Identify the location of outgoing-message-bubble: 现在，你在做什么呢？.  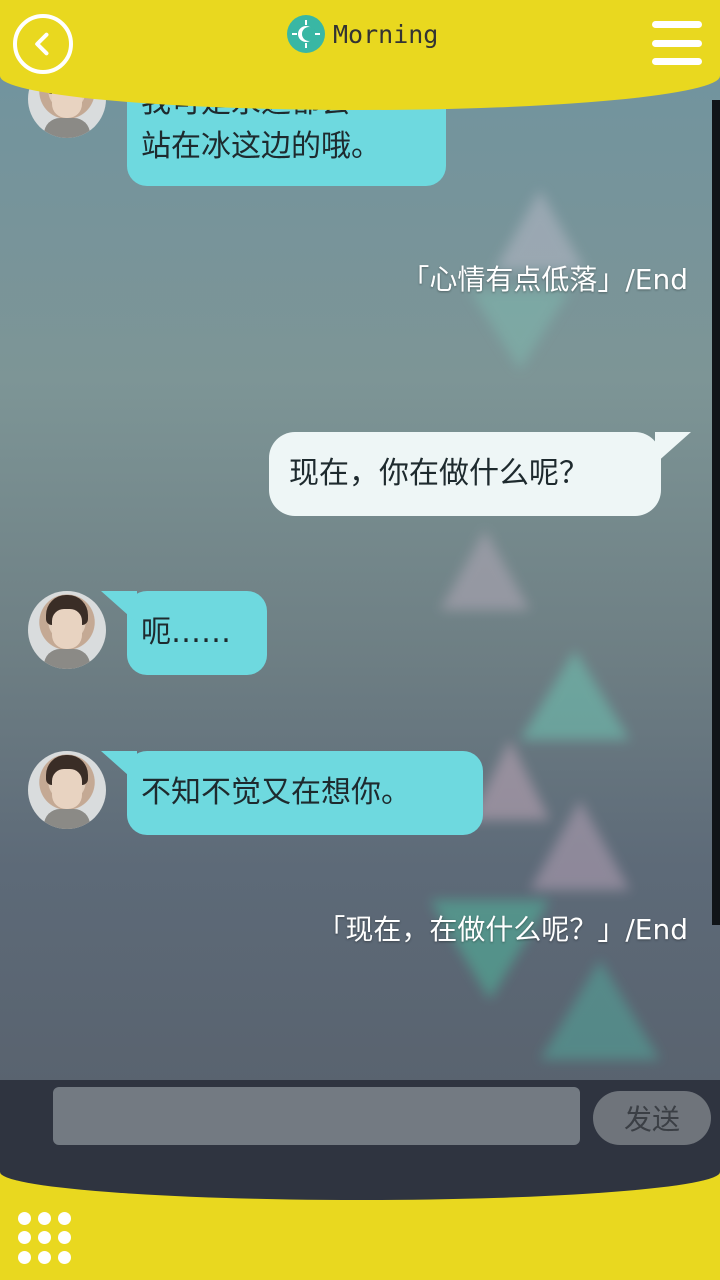
(480, 474).